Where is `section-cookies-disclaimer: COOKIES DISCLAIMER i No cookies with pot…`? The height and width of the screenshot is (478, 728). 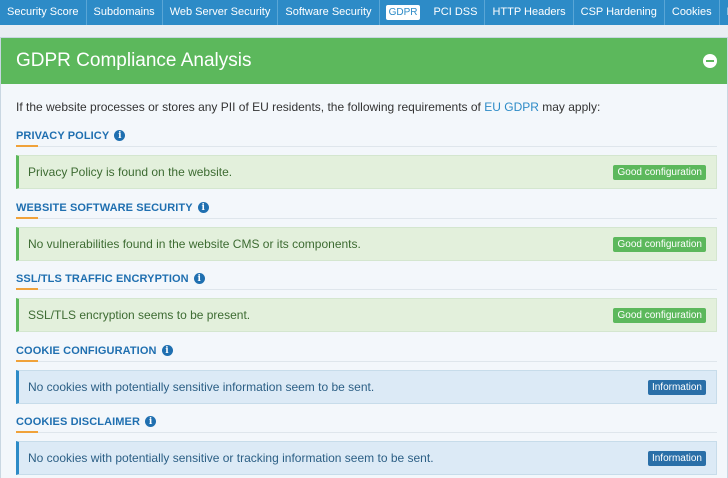 section-cookies-disclaimer: COOKIES DISCLAIMER i No cookies with pot… is located at coordinates (366, 443).